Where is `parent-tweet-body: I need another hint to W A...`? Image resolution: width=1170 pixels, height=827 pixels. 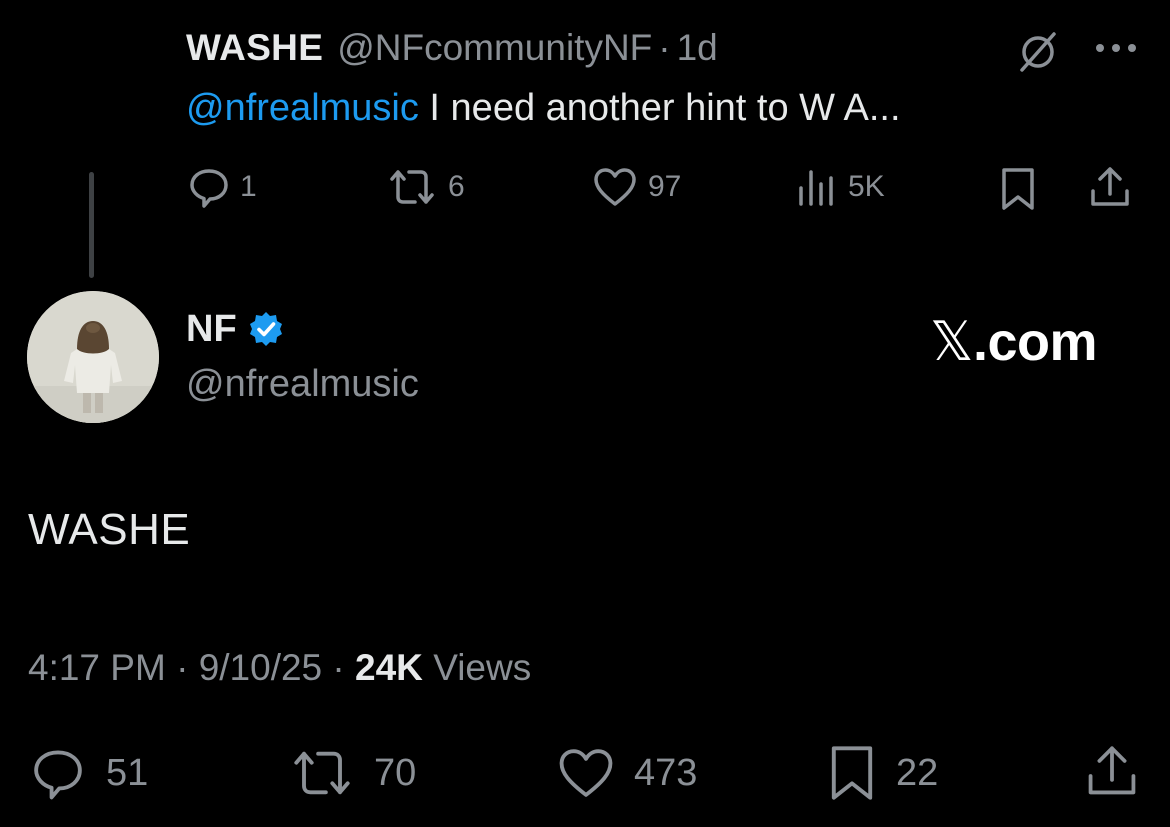 parent-tweet-body: I need another hint to W A... is located at coordinates (659, 108).